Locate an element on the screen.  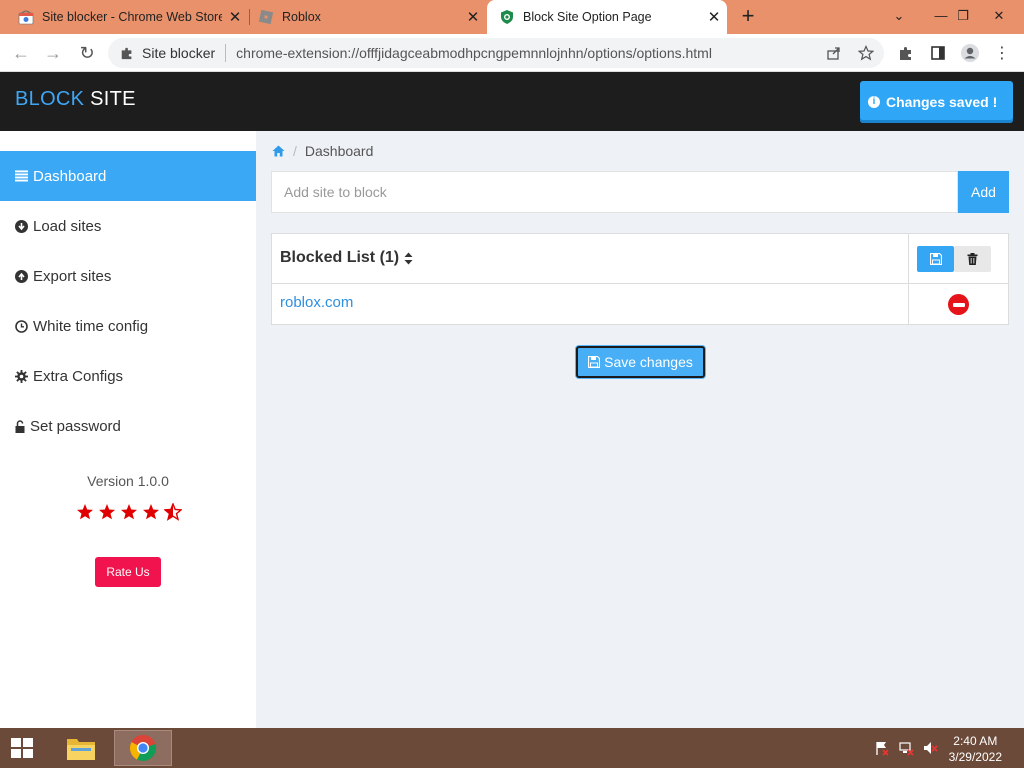
rate-us-button: Rate Us is located at coordinates (128, 572).